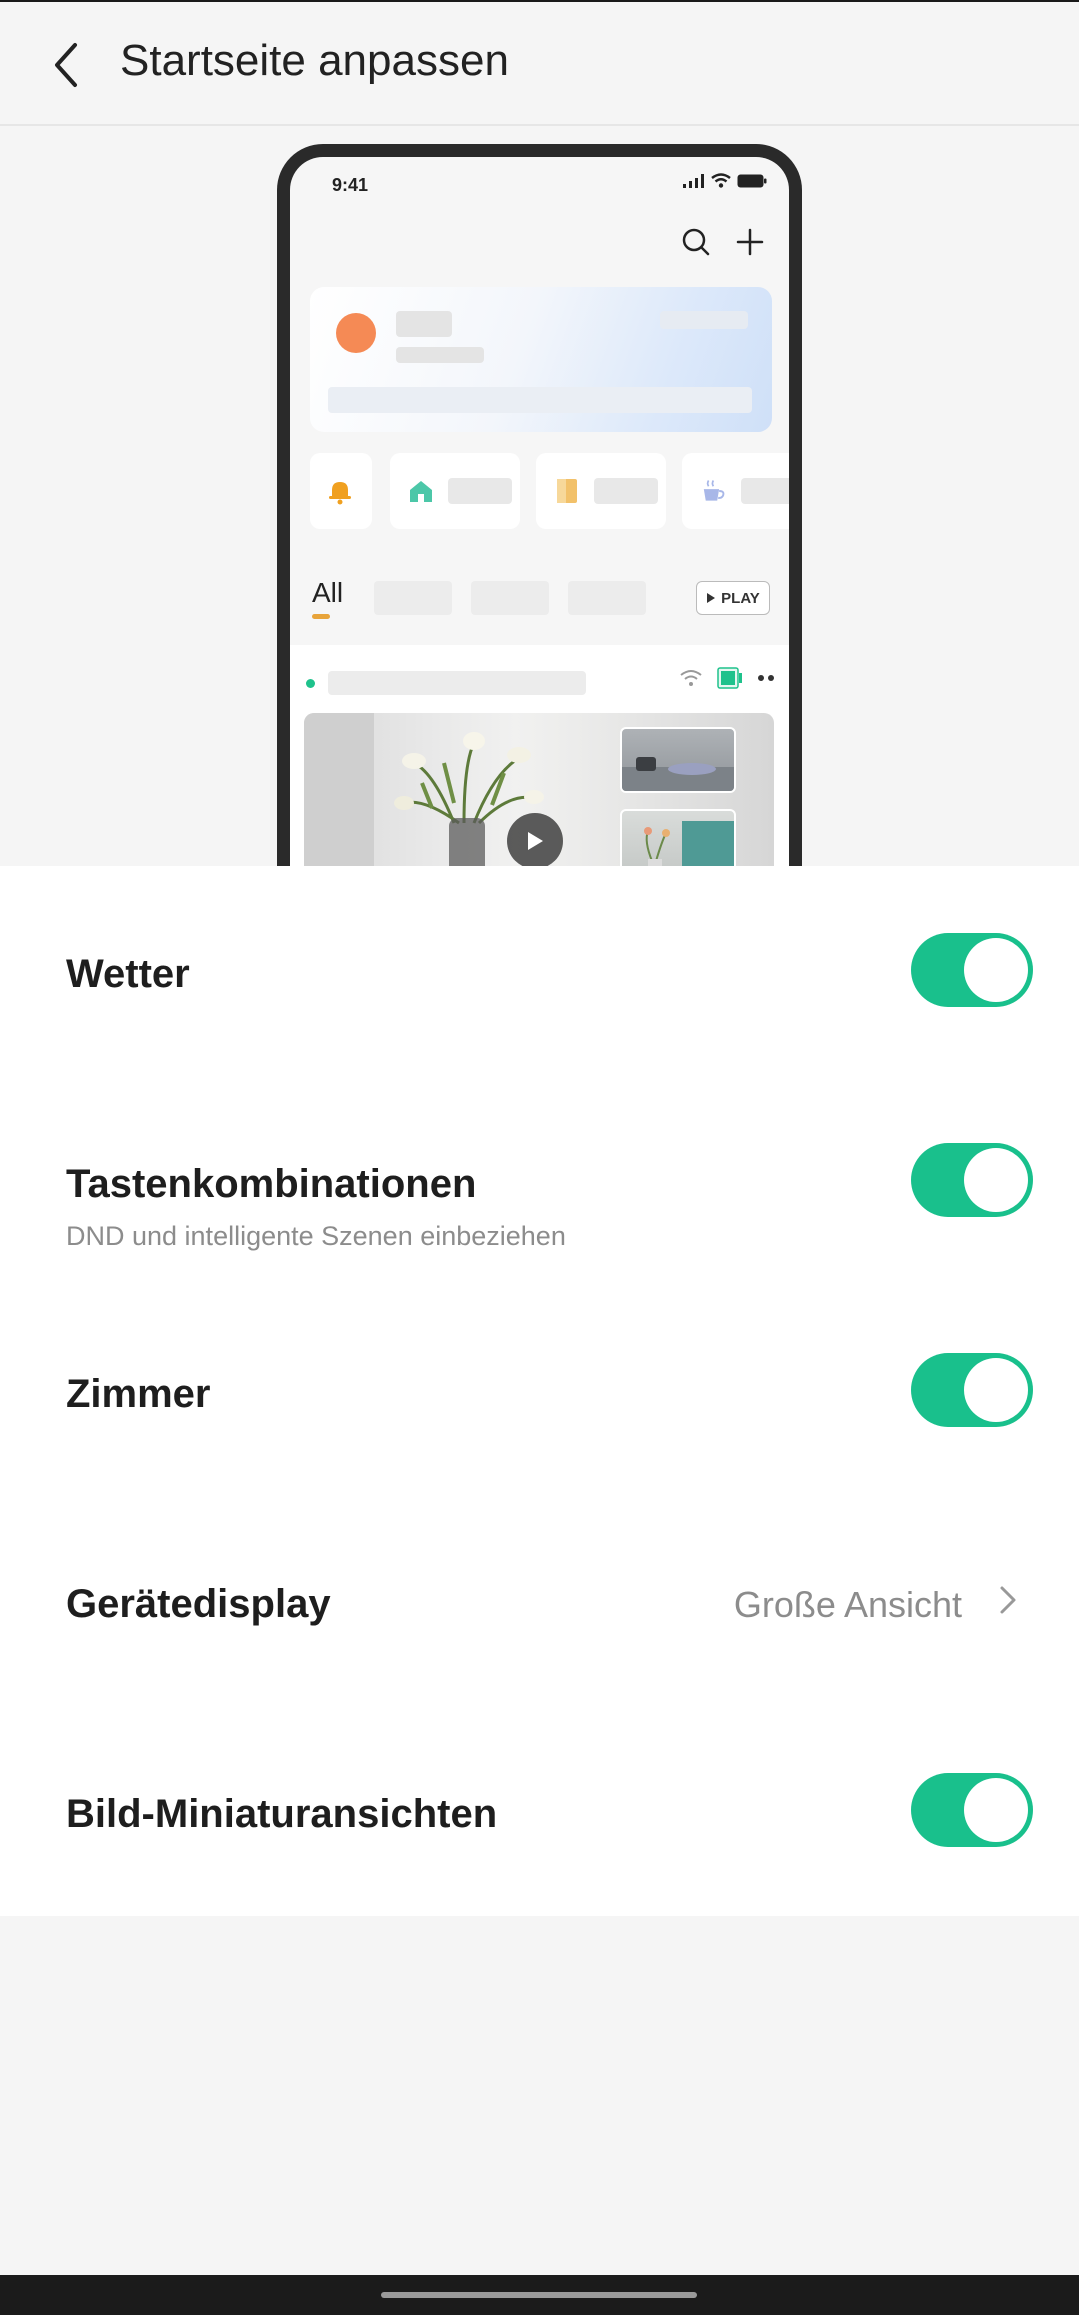  What do you see at coordinates (138, 1394) in the screenshot?
I see `setting-label: Zimmer` at bounding box center [138, 1394].